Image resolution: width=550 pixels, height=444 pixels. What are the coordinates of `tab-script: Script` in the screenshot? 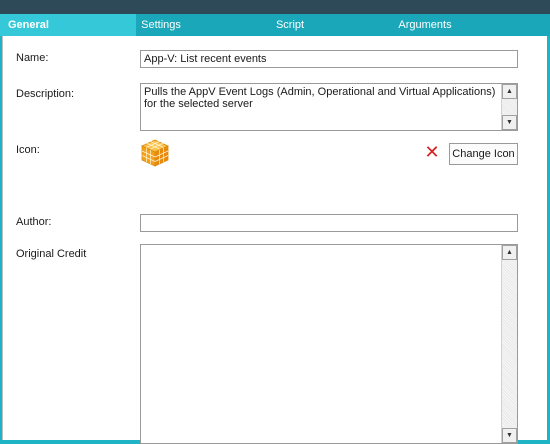 It's located at (290, 25).